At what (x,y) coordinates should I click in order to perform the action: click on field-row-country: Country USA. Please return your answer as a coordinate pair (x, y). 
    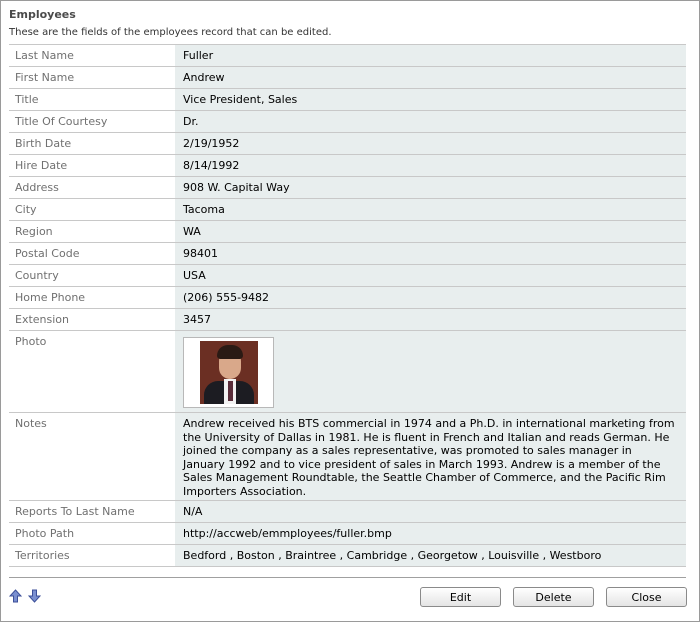
    Looking at the image, I should click on (347, 276).